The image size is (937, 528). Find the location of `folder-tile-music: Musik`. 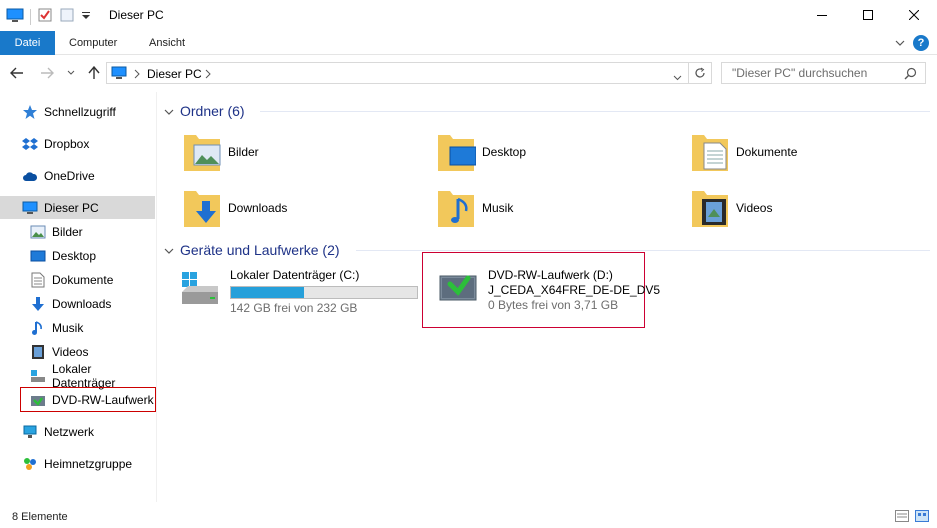

folder-tile-music: Musik is located at coordinates (474, 208).